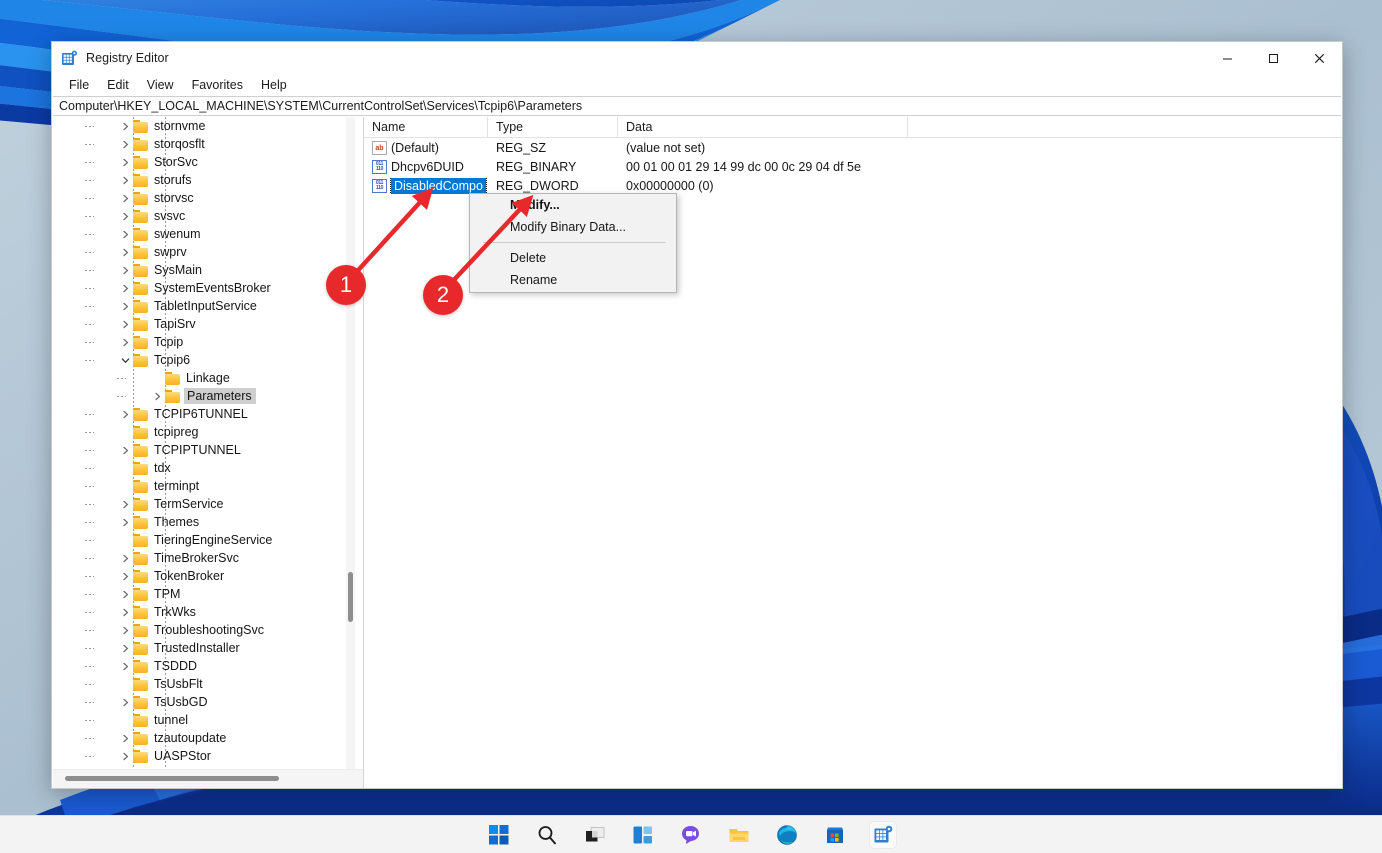  What do you see at coordinates (200, 288) in the screenshot?
I see `tree-node-systemeventsbroker: SystemEventsBroker` at bounding box center [200, 288].